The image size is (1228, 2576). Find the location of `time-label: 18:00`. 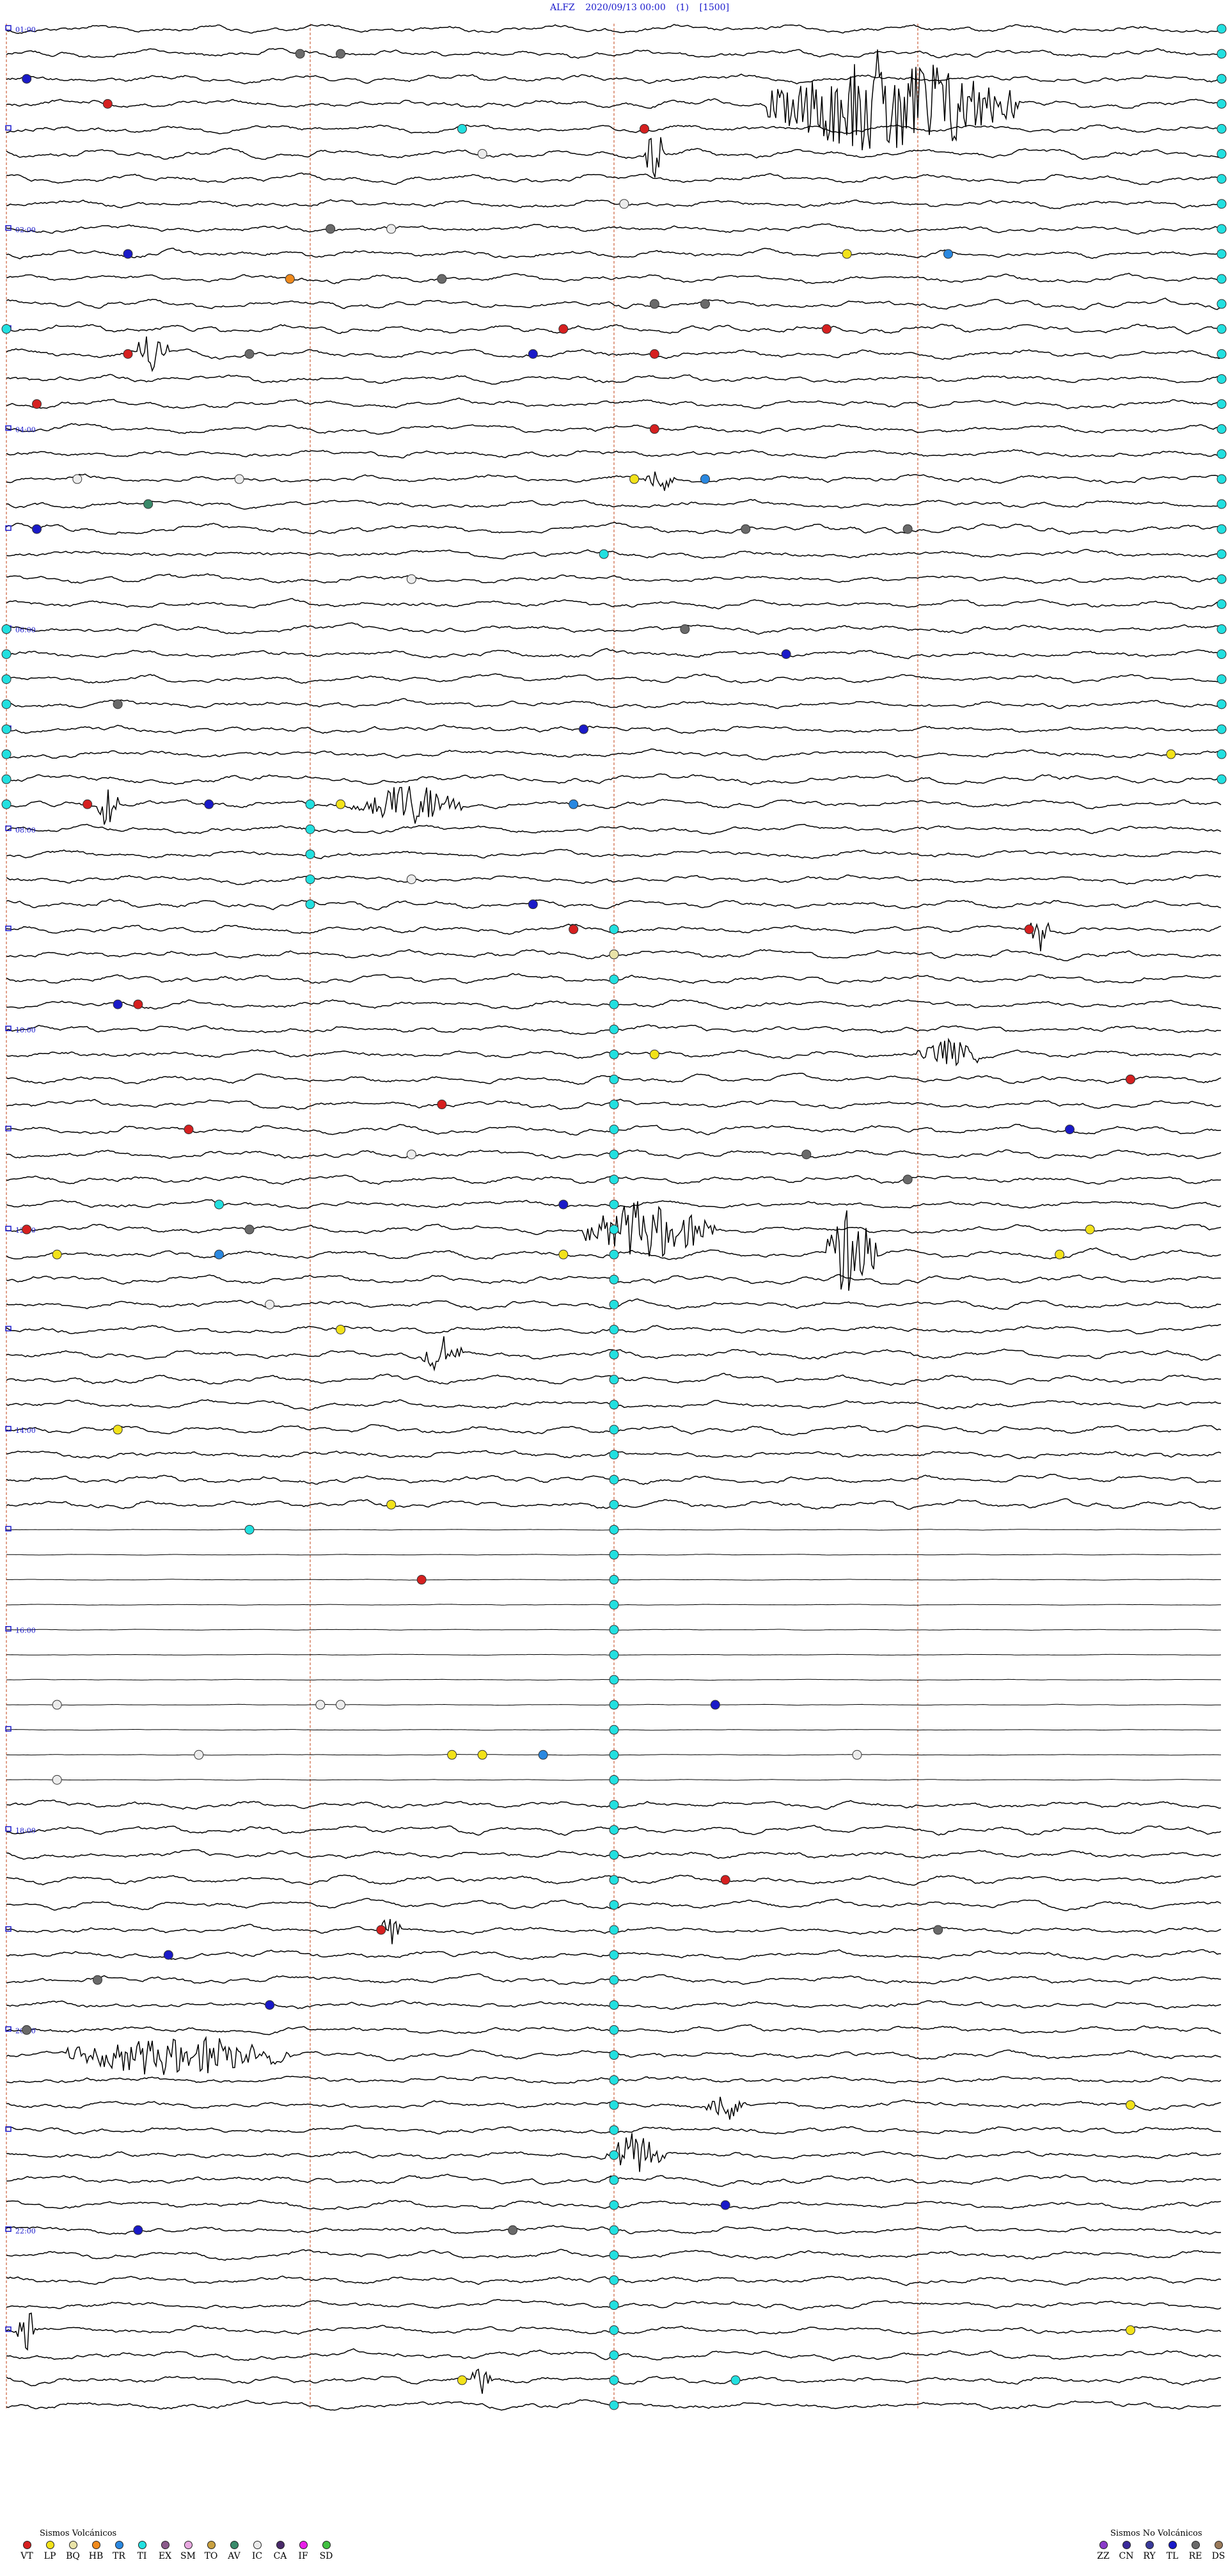

time-label: 18:00 is located at coordinates (25, 1831).